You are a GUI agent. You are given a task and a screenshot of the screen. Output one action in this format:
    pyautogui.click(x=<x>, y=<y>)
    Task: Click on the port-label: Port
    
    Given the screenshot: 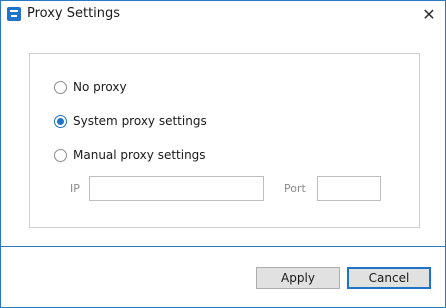 What is the action you would take?
    pyautogui.click(x=295, y=188)
    